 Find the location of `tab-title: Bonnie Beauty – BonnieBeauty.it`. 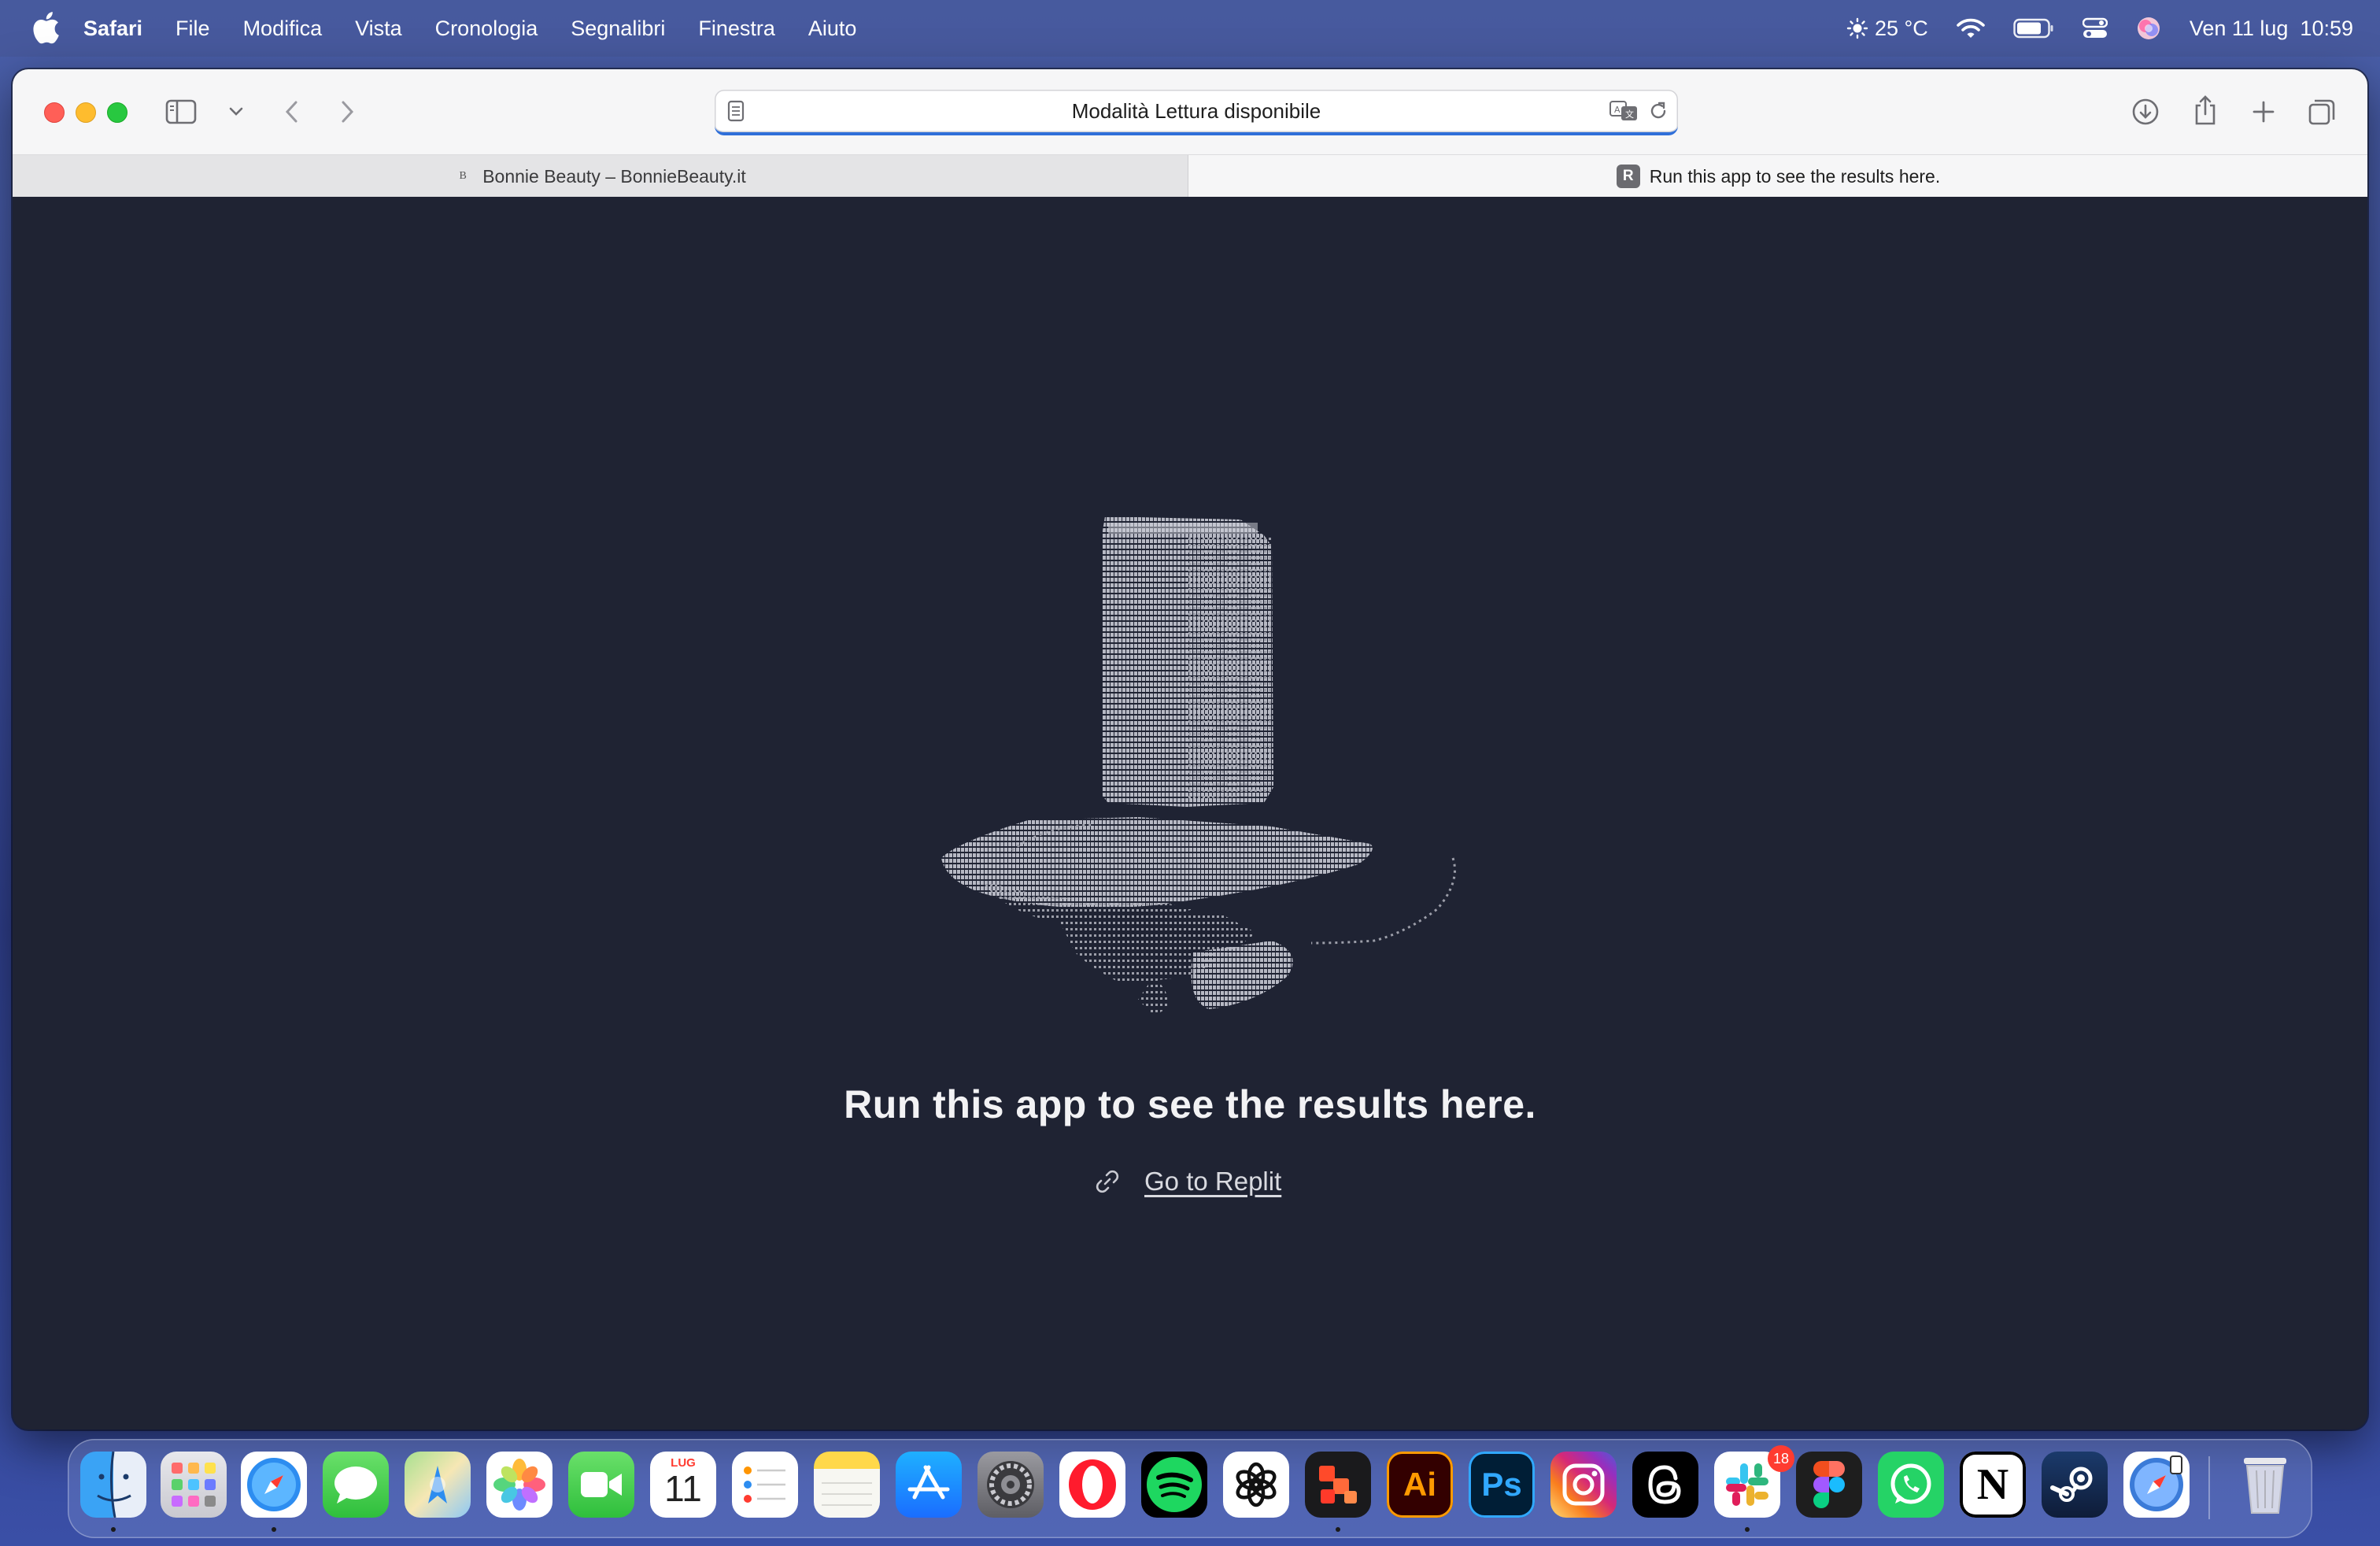

tab-title: Bonnie Beauty – BonnieBeauty.it is located at coordinates (614, 176).